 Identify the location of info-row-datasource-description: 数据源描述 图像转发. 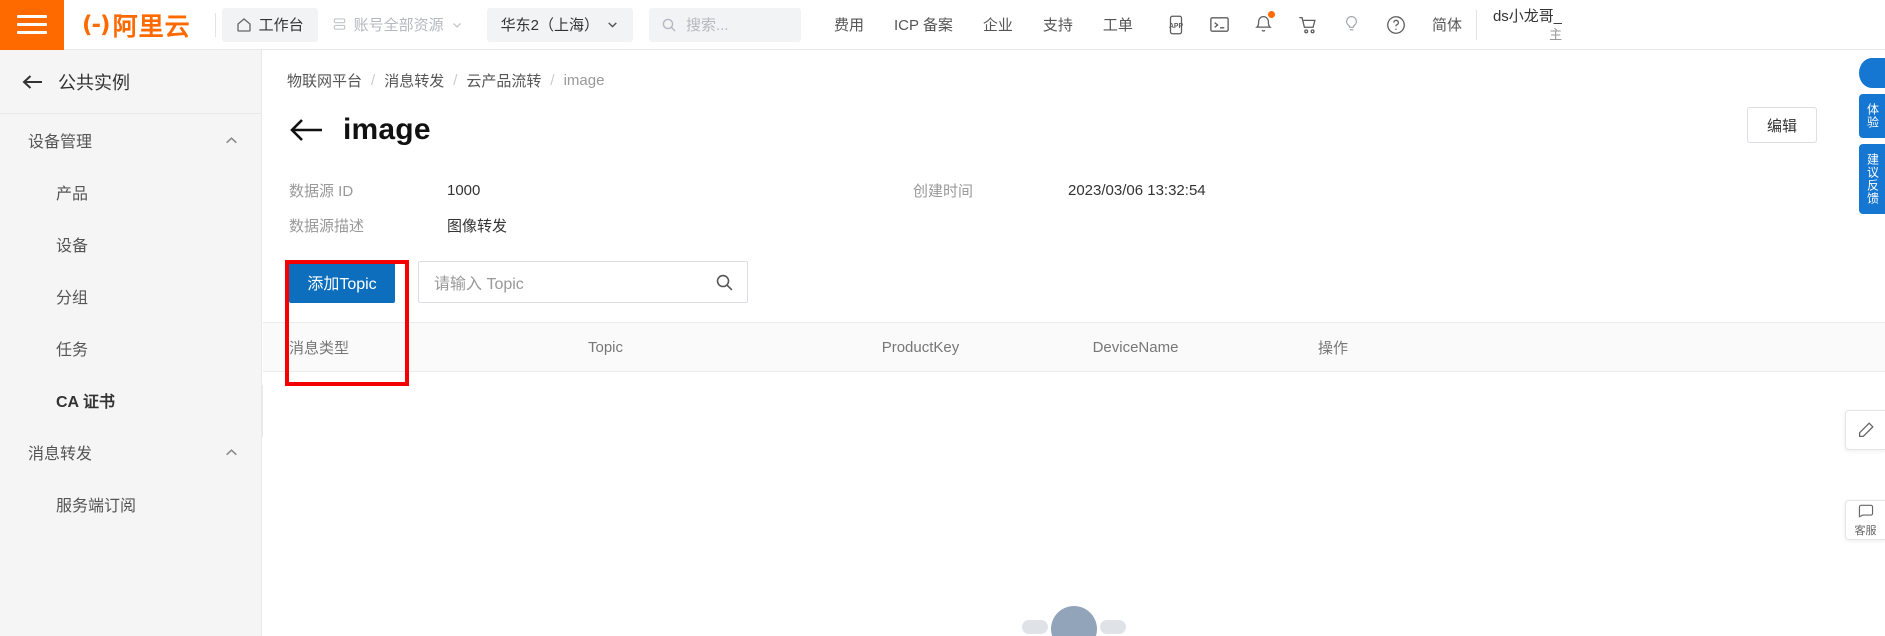
(1087, 225).